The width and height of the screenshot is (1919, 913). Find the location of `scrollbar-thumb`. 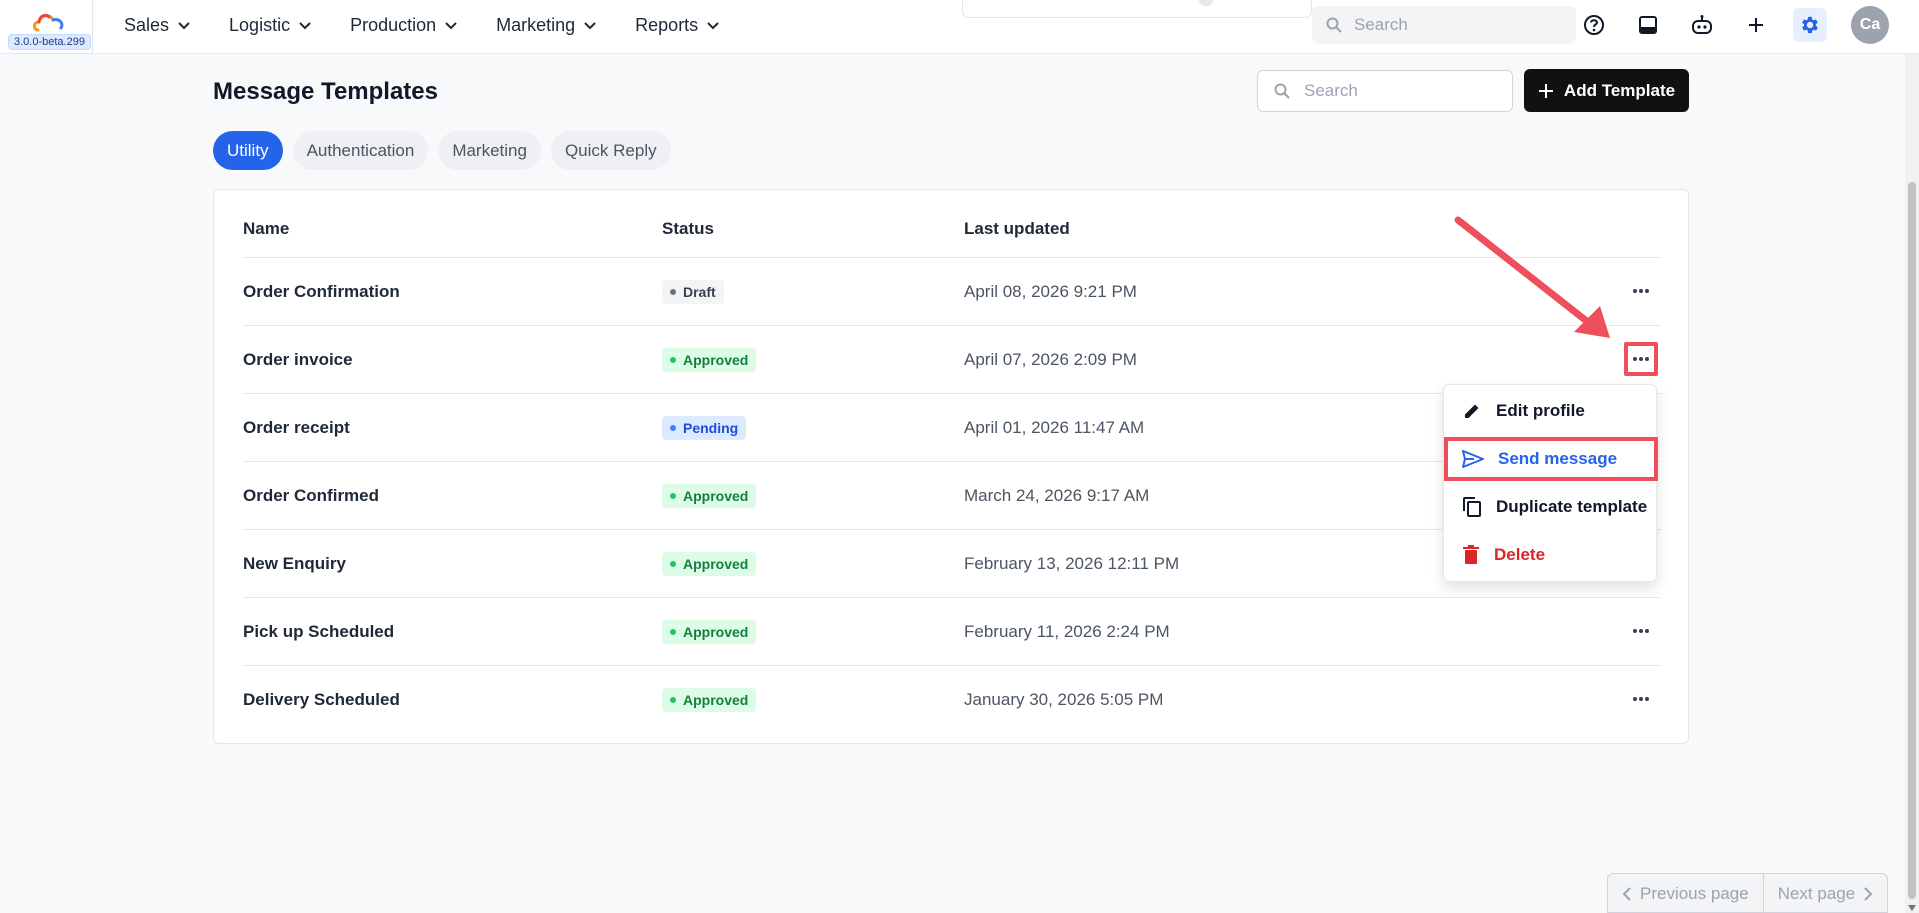

scrollbar-thumb is located at coordinates (1912, 540).